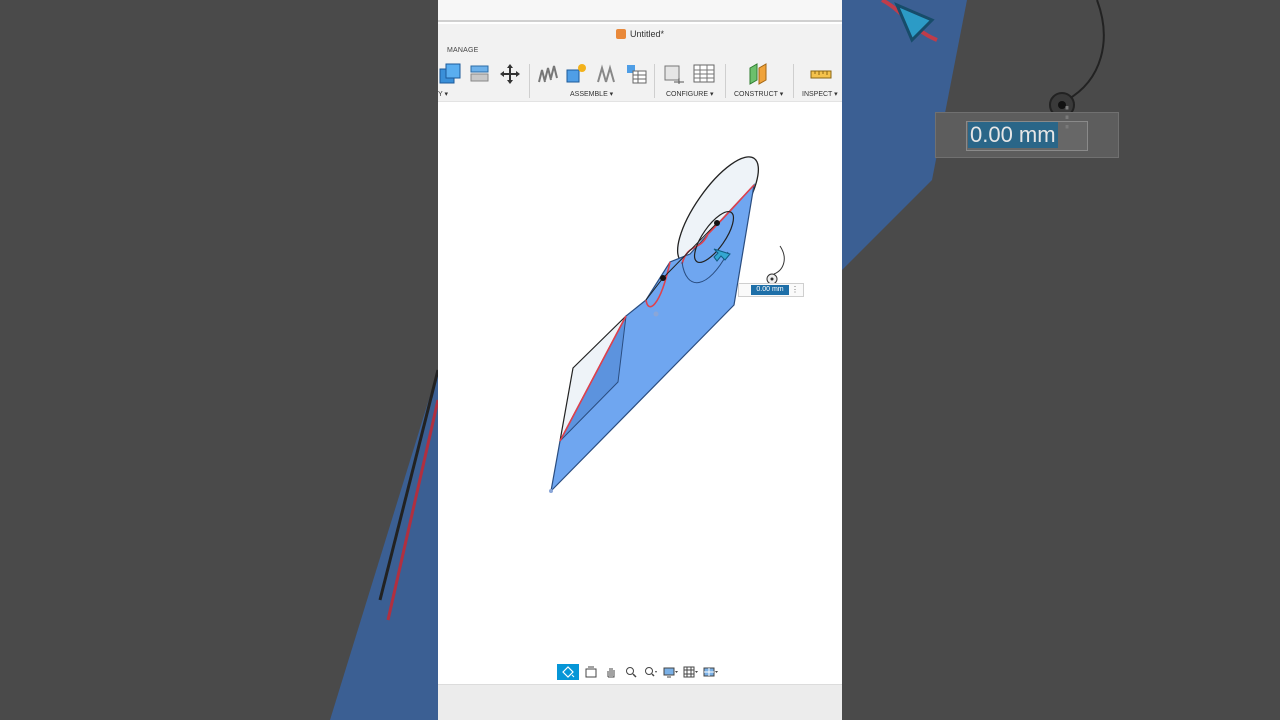  Describe the element at coordinates (640, 11) in the screenshot. I see `top-strip` at that location.